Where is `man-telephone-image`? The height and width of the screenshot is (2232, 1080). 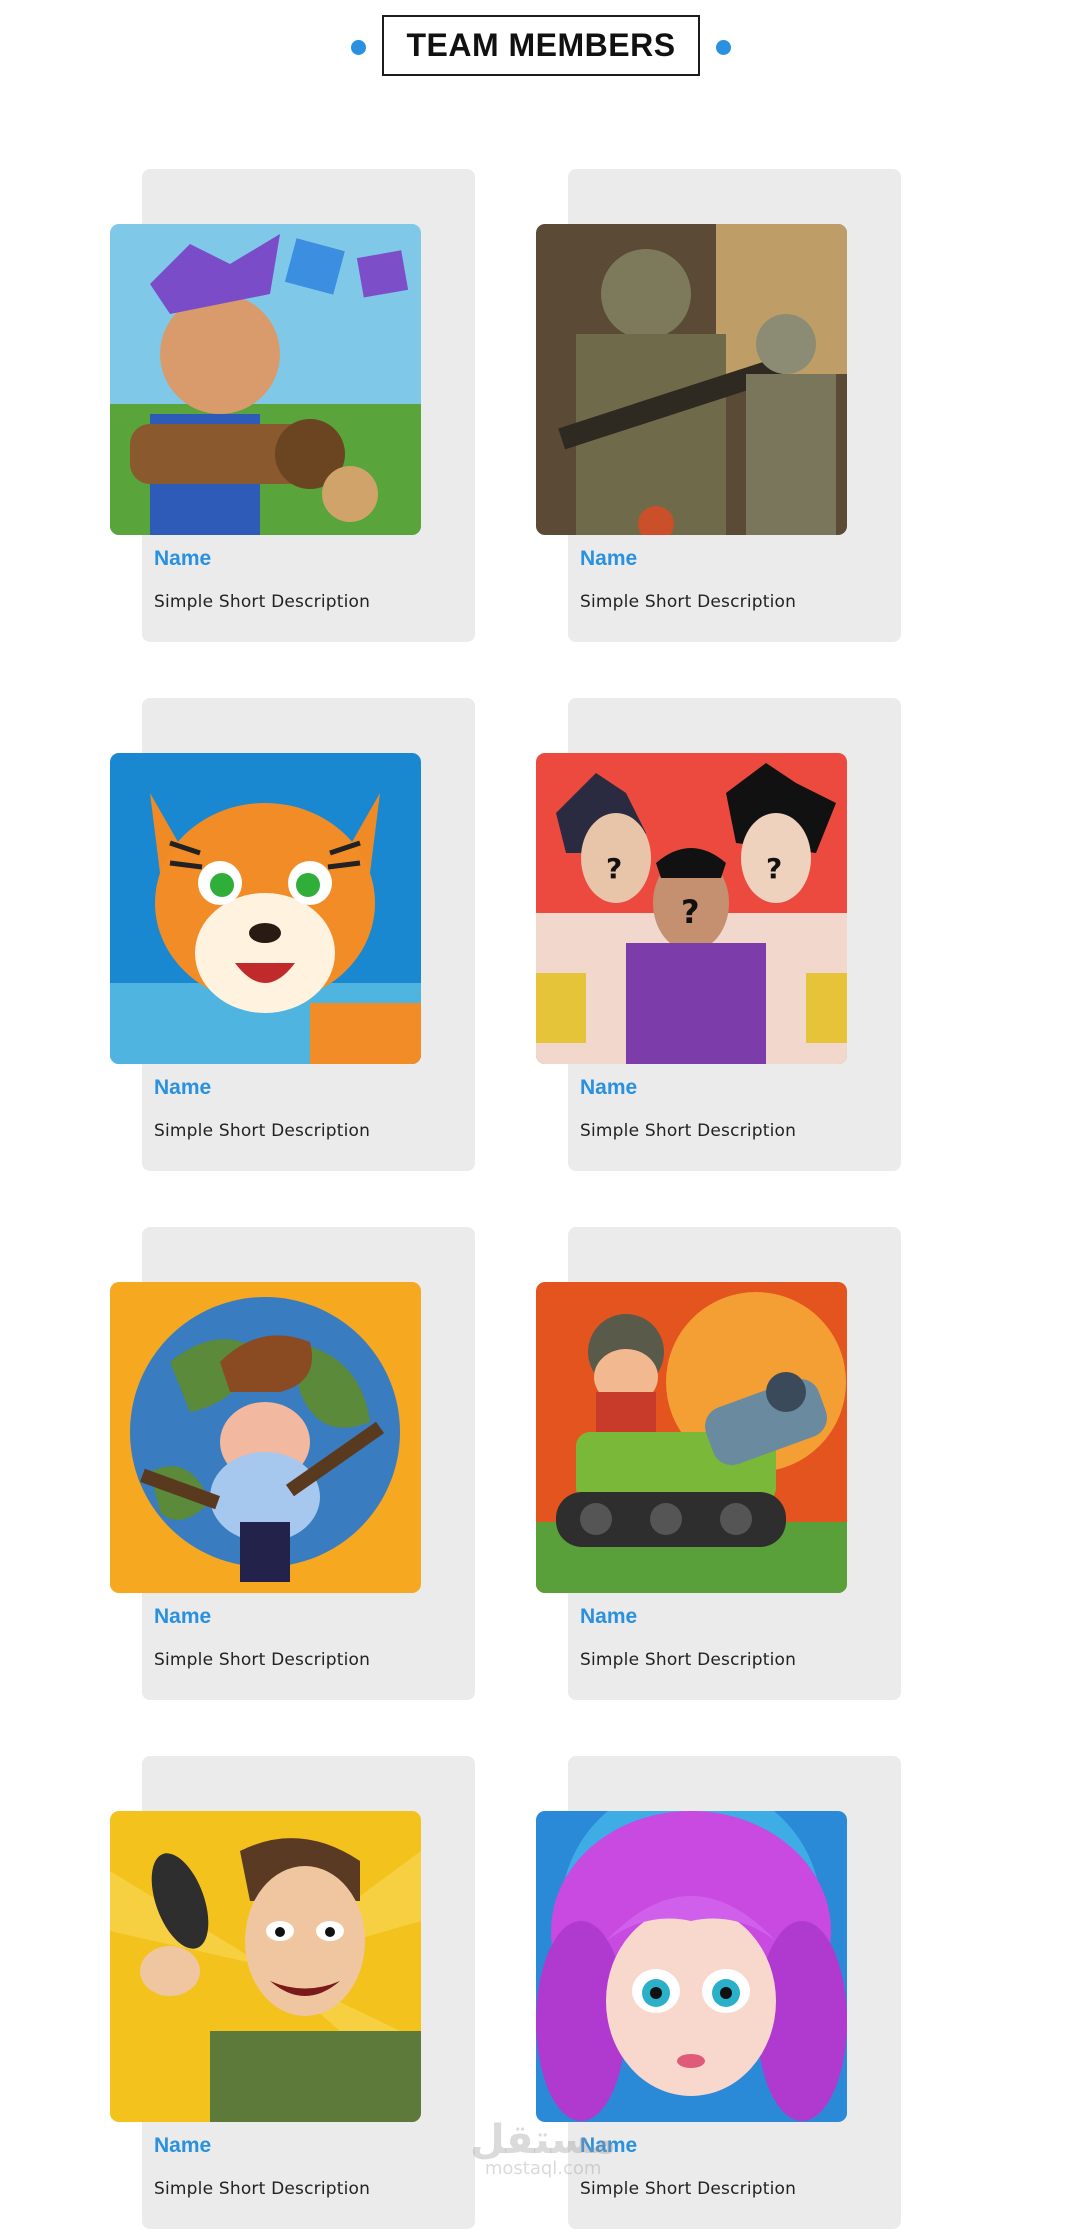
man-telephone-image is located at coordinates (265, 1966).